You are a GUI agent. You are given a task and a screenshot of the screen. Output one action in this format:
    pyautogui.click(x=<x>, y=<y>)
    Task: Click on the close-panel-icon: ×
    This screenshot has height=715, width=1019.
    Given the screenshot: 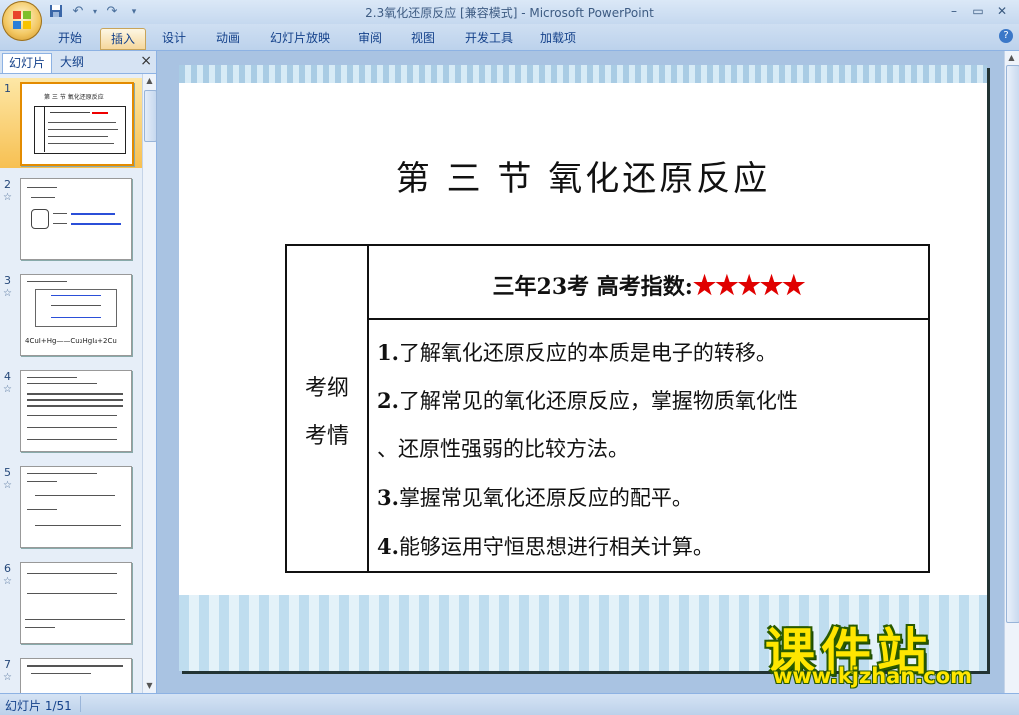 What is the action you would take?
    pyautogui.click(x=146, y=61)
    